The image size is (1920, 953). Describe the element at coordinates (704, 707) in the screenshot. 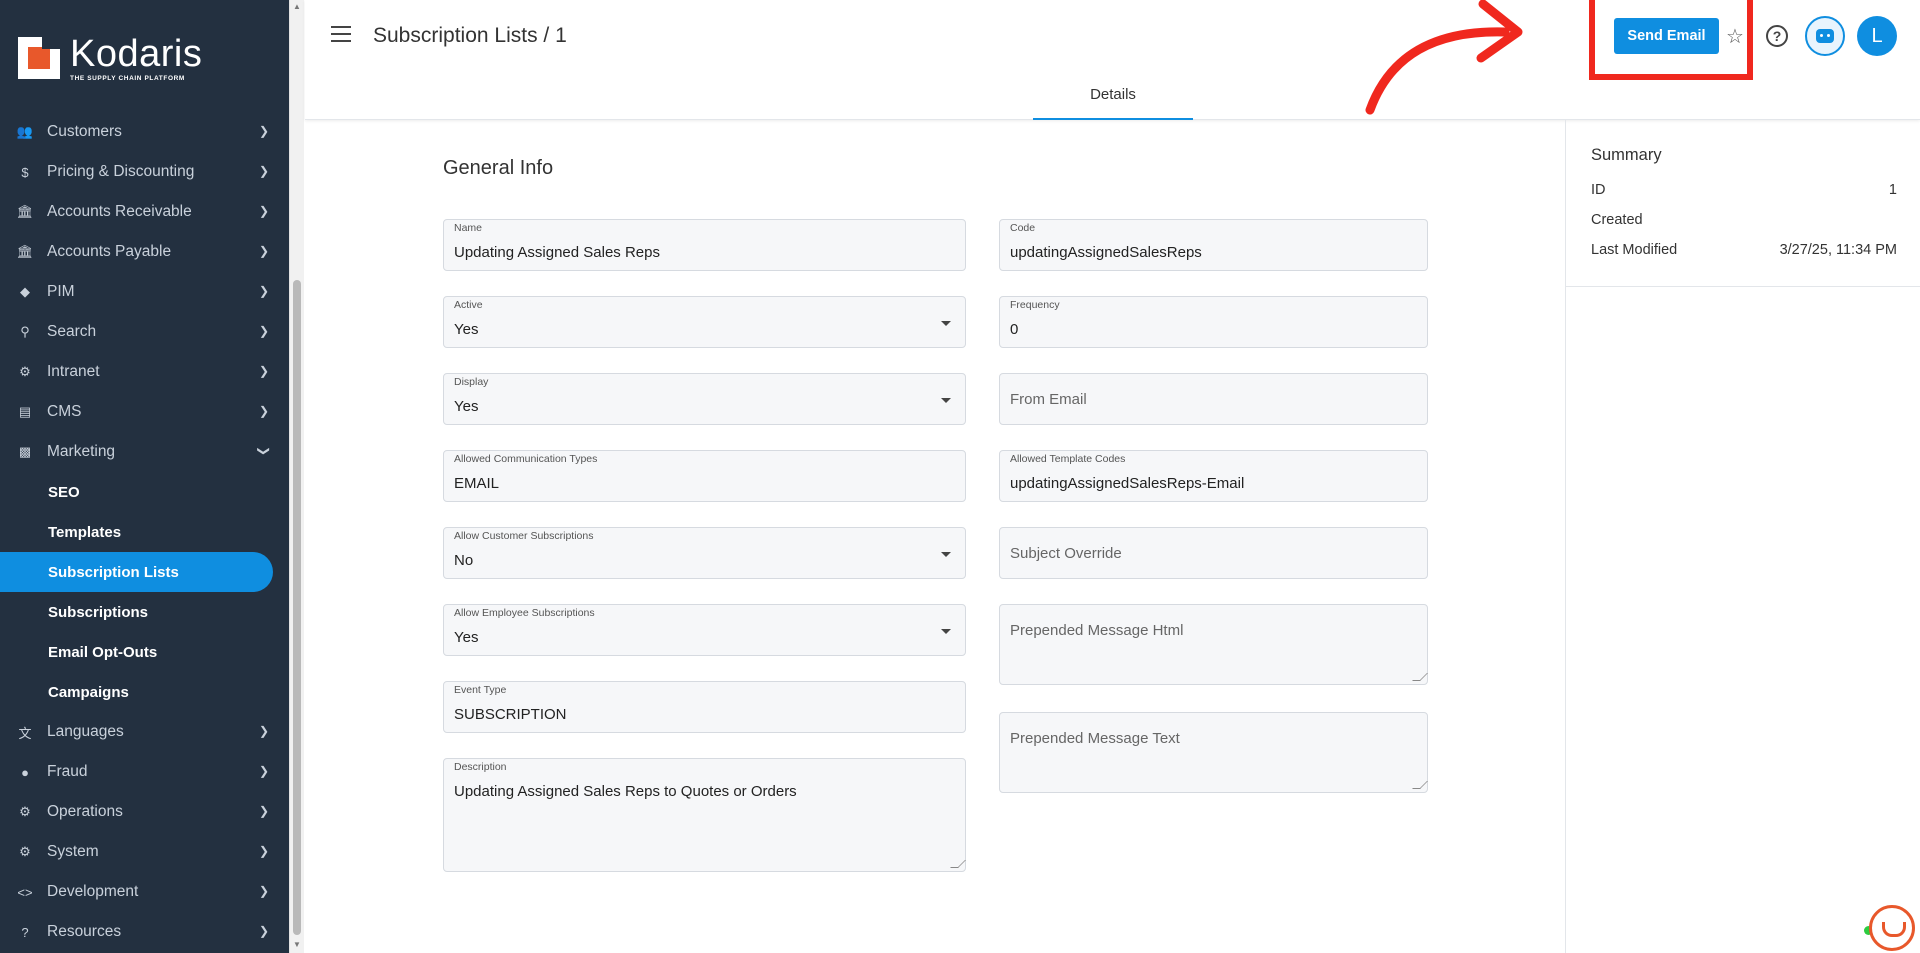

I see `event-type-field: Event Type SUBSCRIPTION` at that location.